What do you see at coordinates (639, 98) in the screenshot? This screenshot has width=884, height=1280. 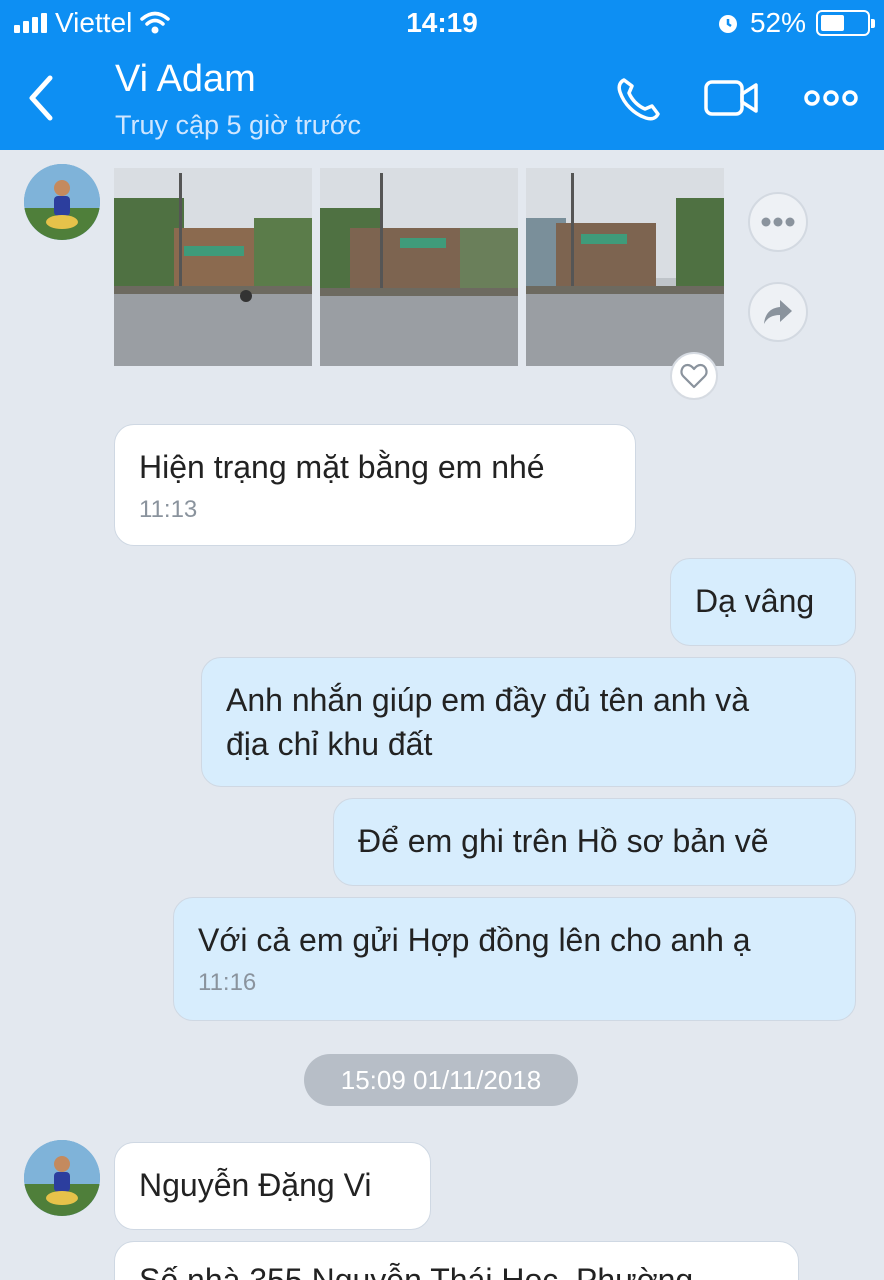 I see `phone-icon` at bounding box center [639, 98].